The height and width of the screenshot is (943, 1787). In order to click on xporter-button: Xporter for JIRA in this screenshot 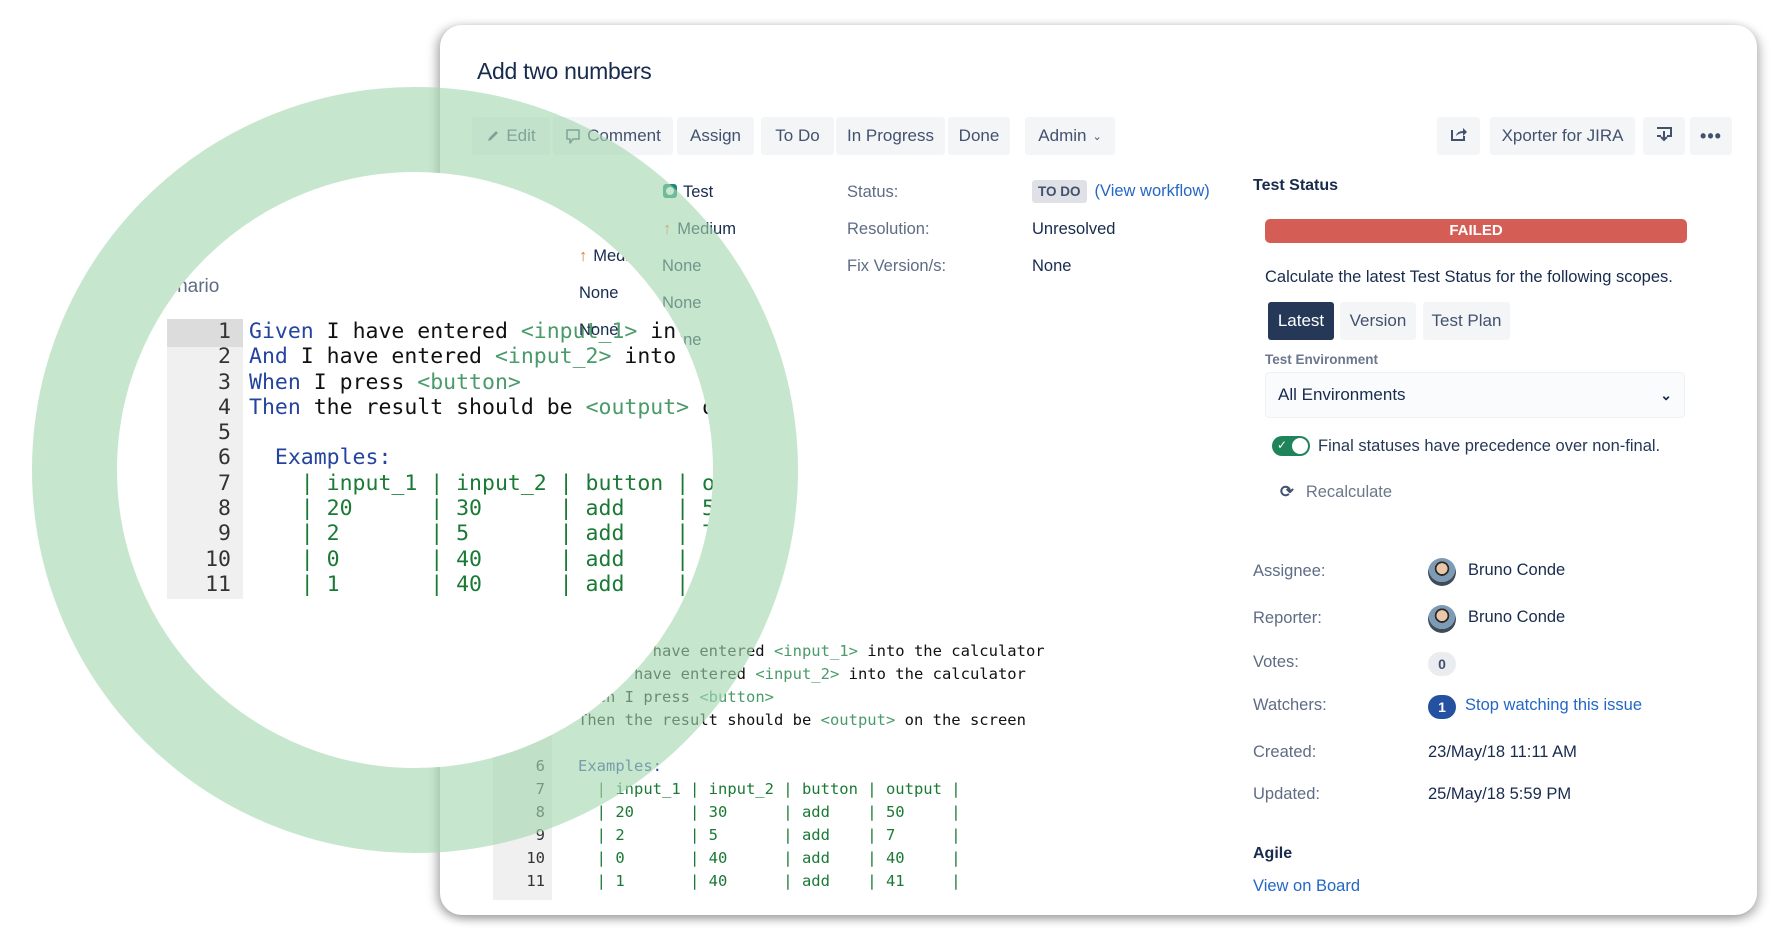, I will do `click(1562, 136)`.